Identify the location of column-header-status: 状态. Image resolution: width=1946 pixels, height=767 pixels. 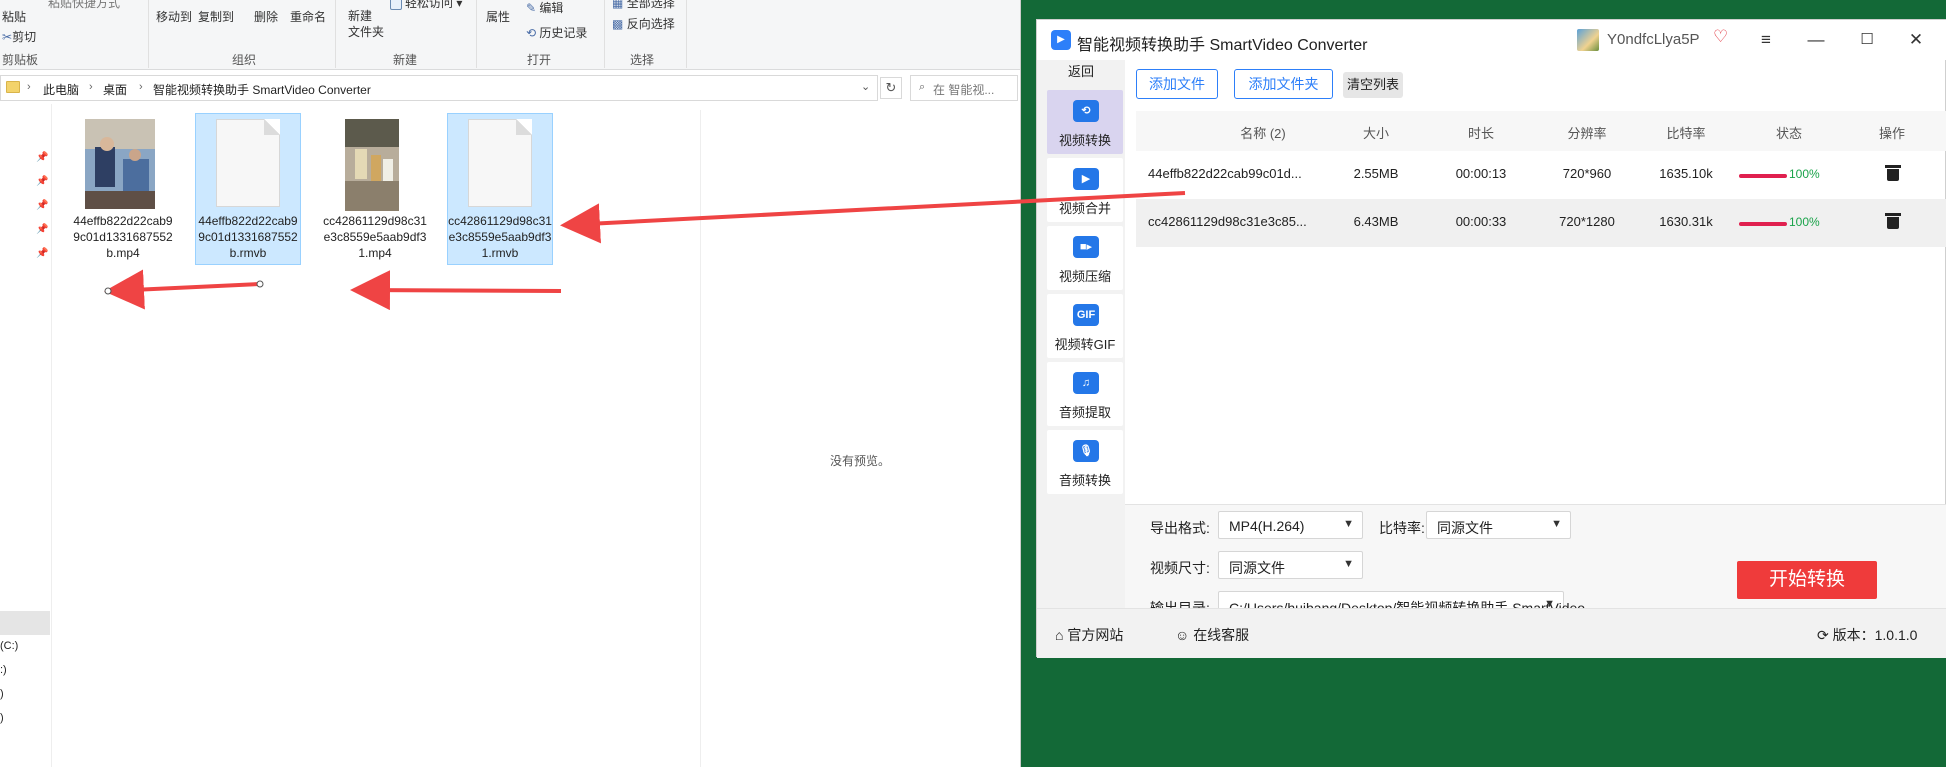
(1789, 132).